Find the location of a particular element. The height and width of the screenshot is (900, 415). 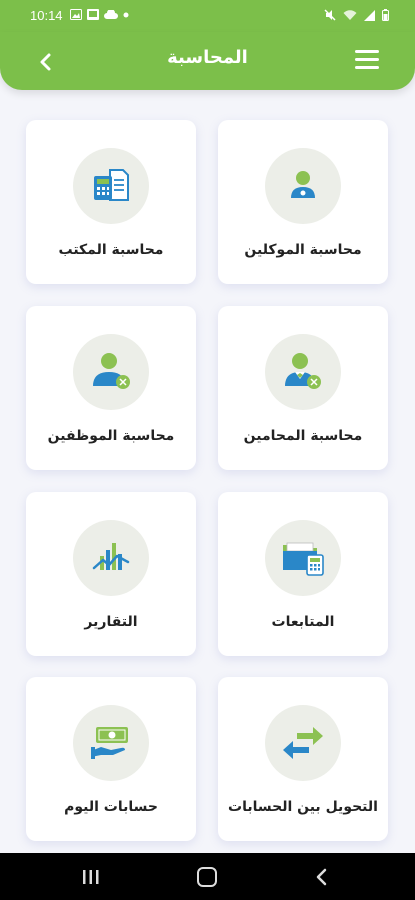

card-label: محاسبة الموكلين is located at coordinates (303, 250).